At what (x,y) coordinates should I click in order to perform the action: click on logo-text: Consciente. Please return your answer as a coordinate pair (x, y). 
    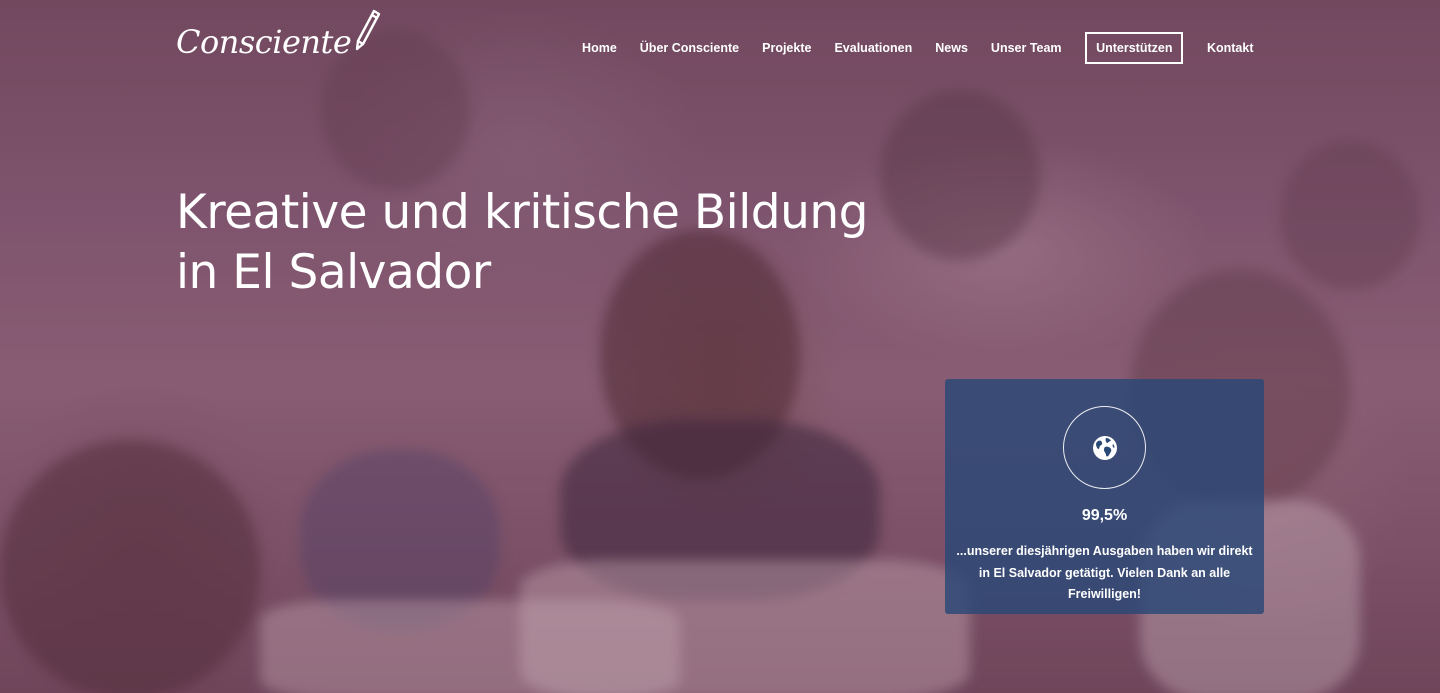
    Looking at the image, I should click on (264, 42).